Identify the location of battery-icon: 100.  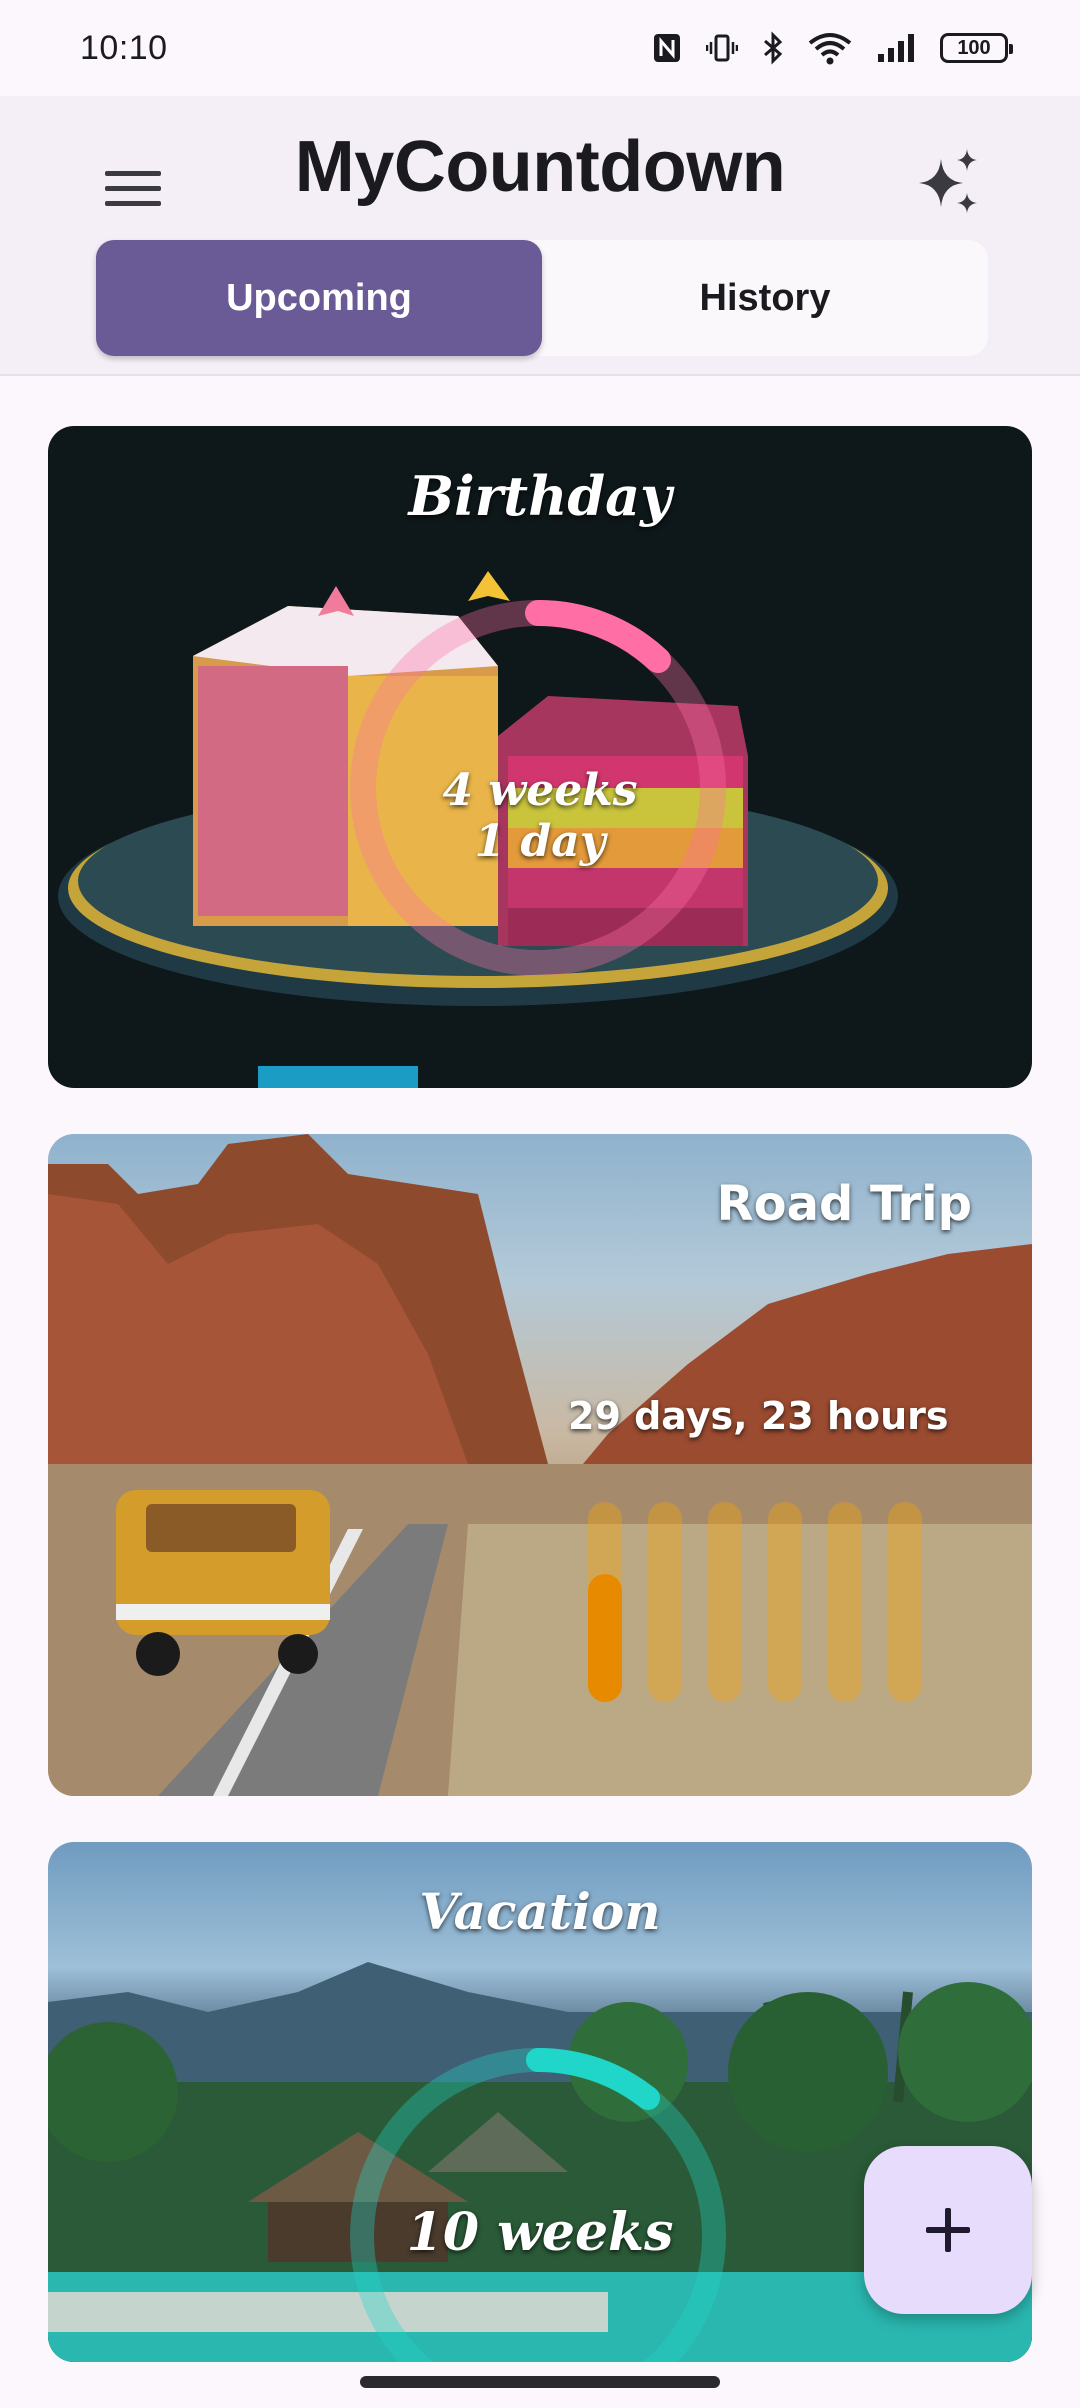
(976, 48).